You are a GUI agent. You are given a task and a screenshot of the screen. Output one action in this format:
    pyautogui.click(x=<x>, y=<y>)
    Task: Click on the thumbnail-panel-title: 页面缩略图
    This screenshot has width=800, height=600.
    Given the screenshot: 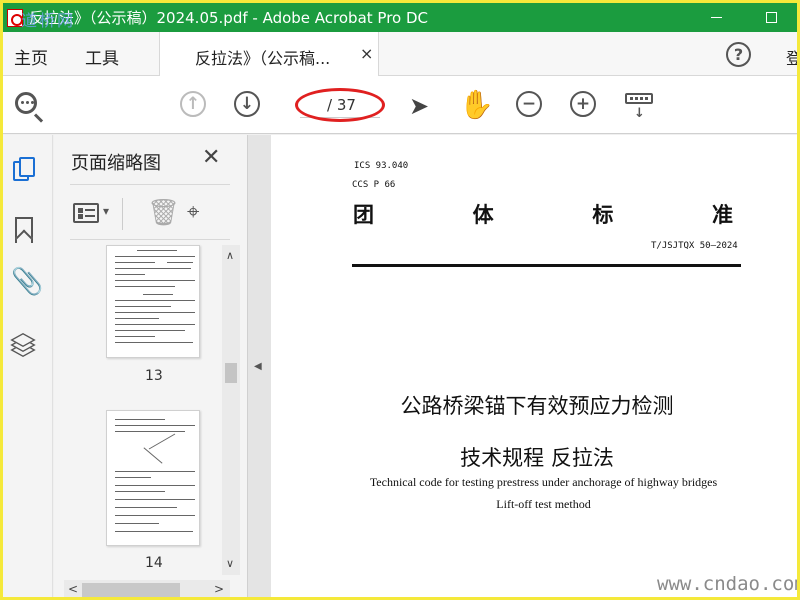 What is the action you would take?
    pyautogui.click(x=116, y=163)
    